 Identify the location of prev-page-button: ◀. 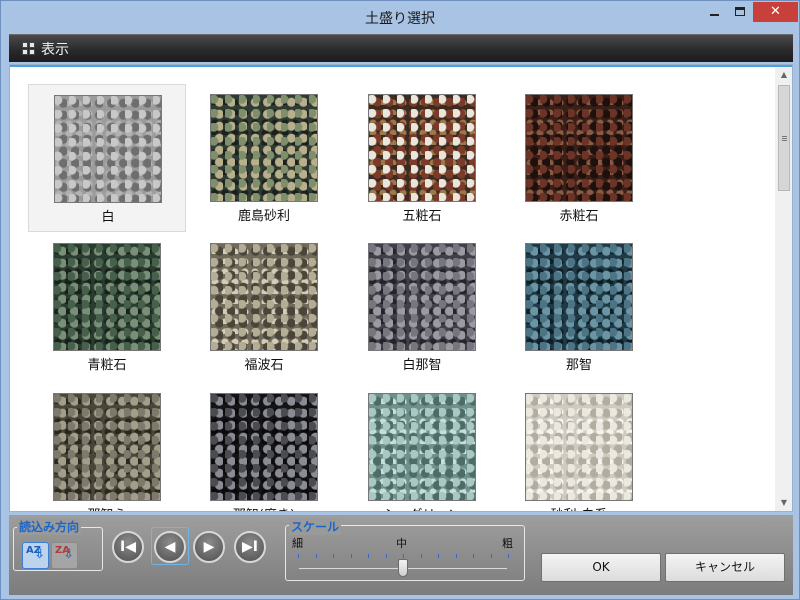
(170, 547).